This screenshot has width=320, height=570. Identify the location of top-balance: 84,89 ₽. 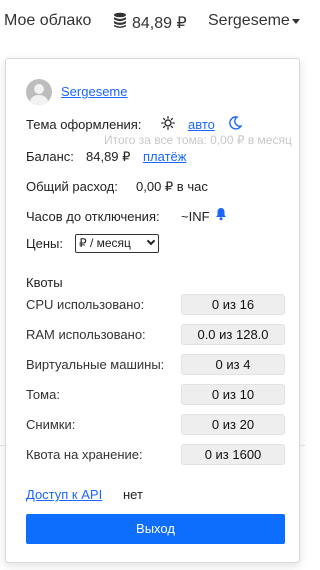
(150, 22).